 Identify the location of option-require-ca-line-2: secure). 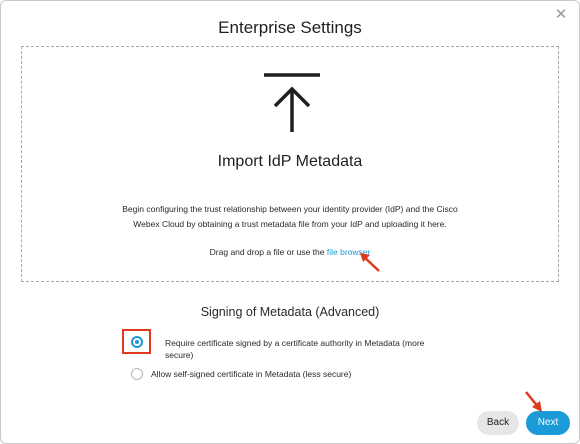
(179, 355).